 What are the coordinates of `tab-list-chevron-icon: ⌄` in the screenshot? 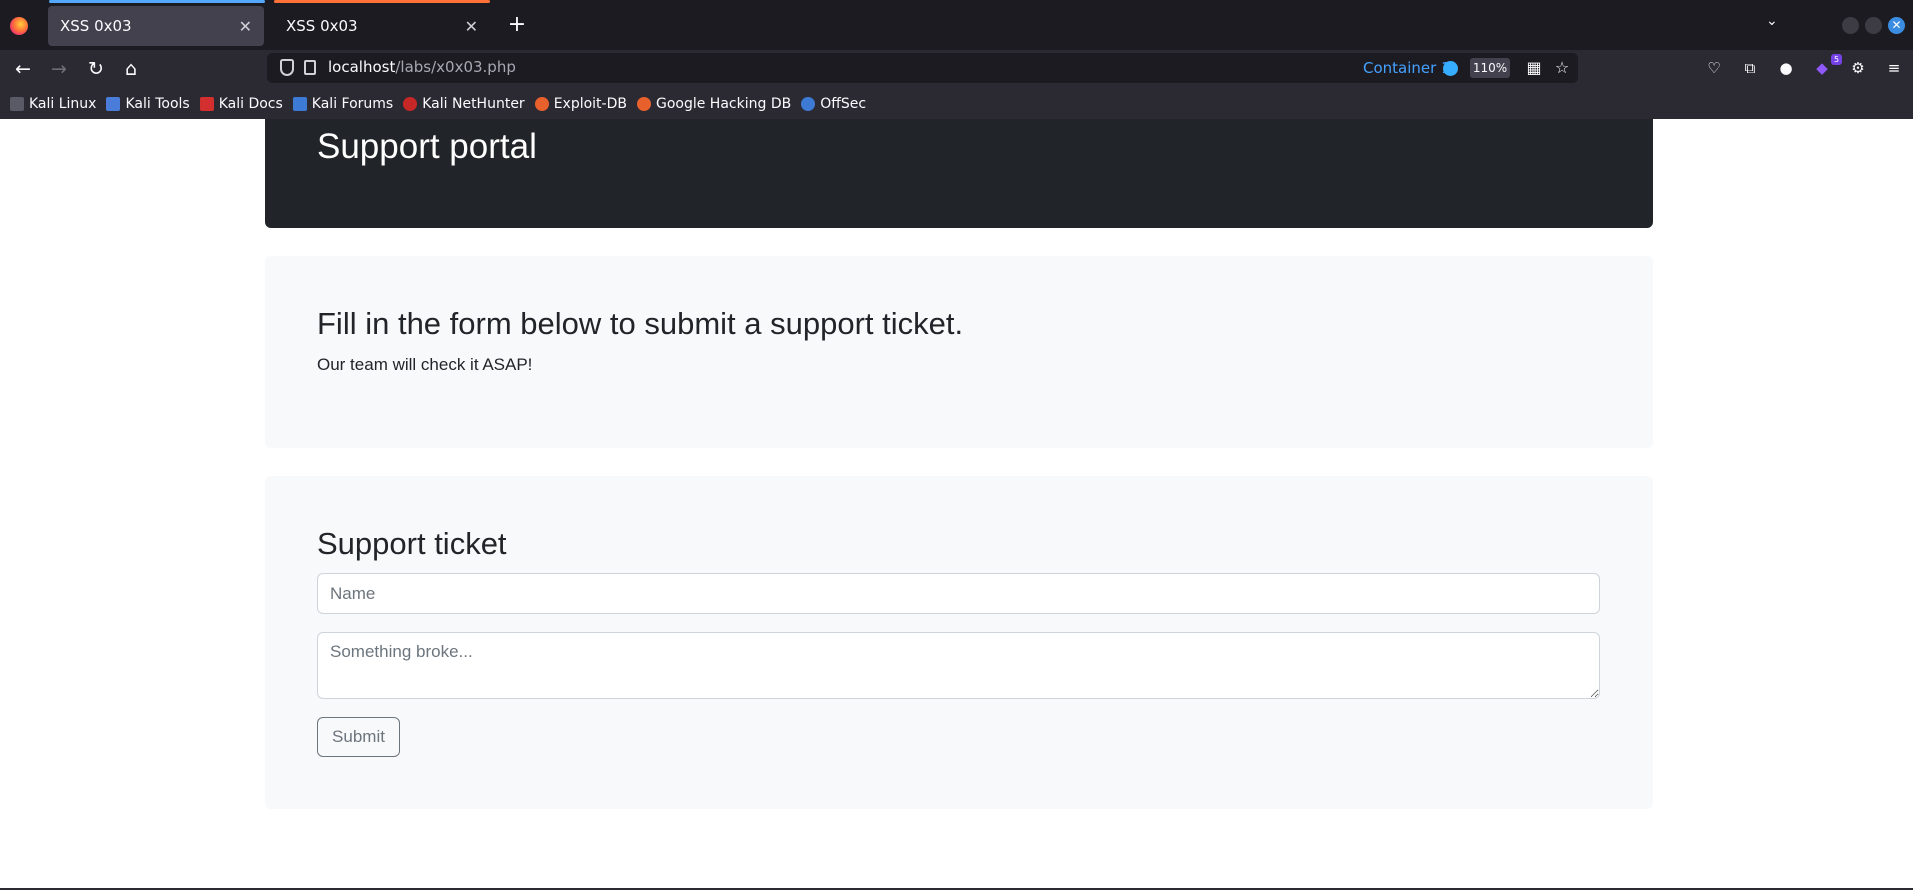 It's located at (1772, 21).